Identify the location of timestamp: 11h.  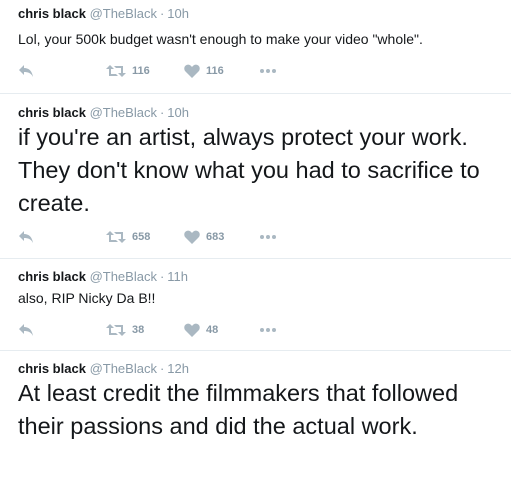
(177, 276).